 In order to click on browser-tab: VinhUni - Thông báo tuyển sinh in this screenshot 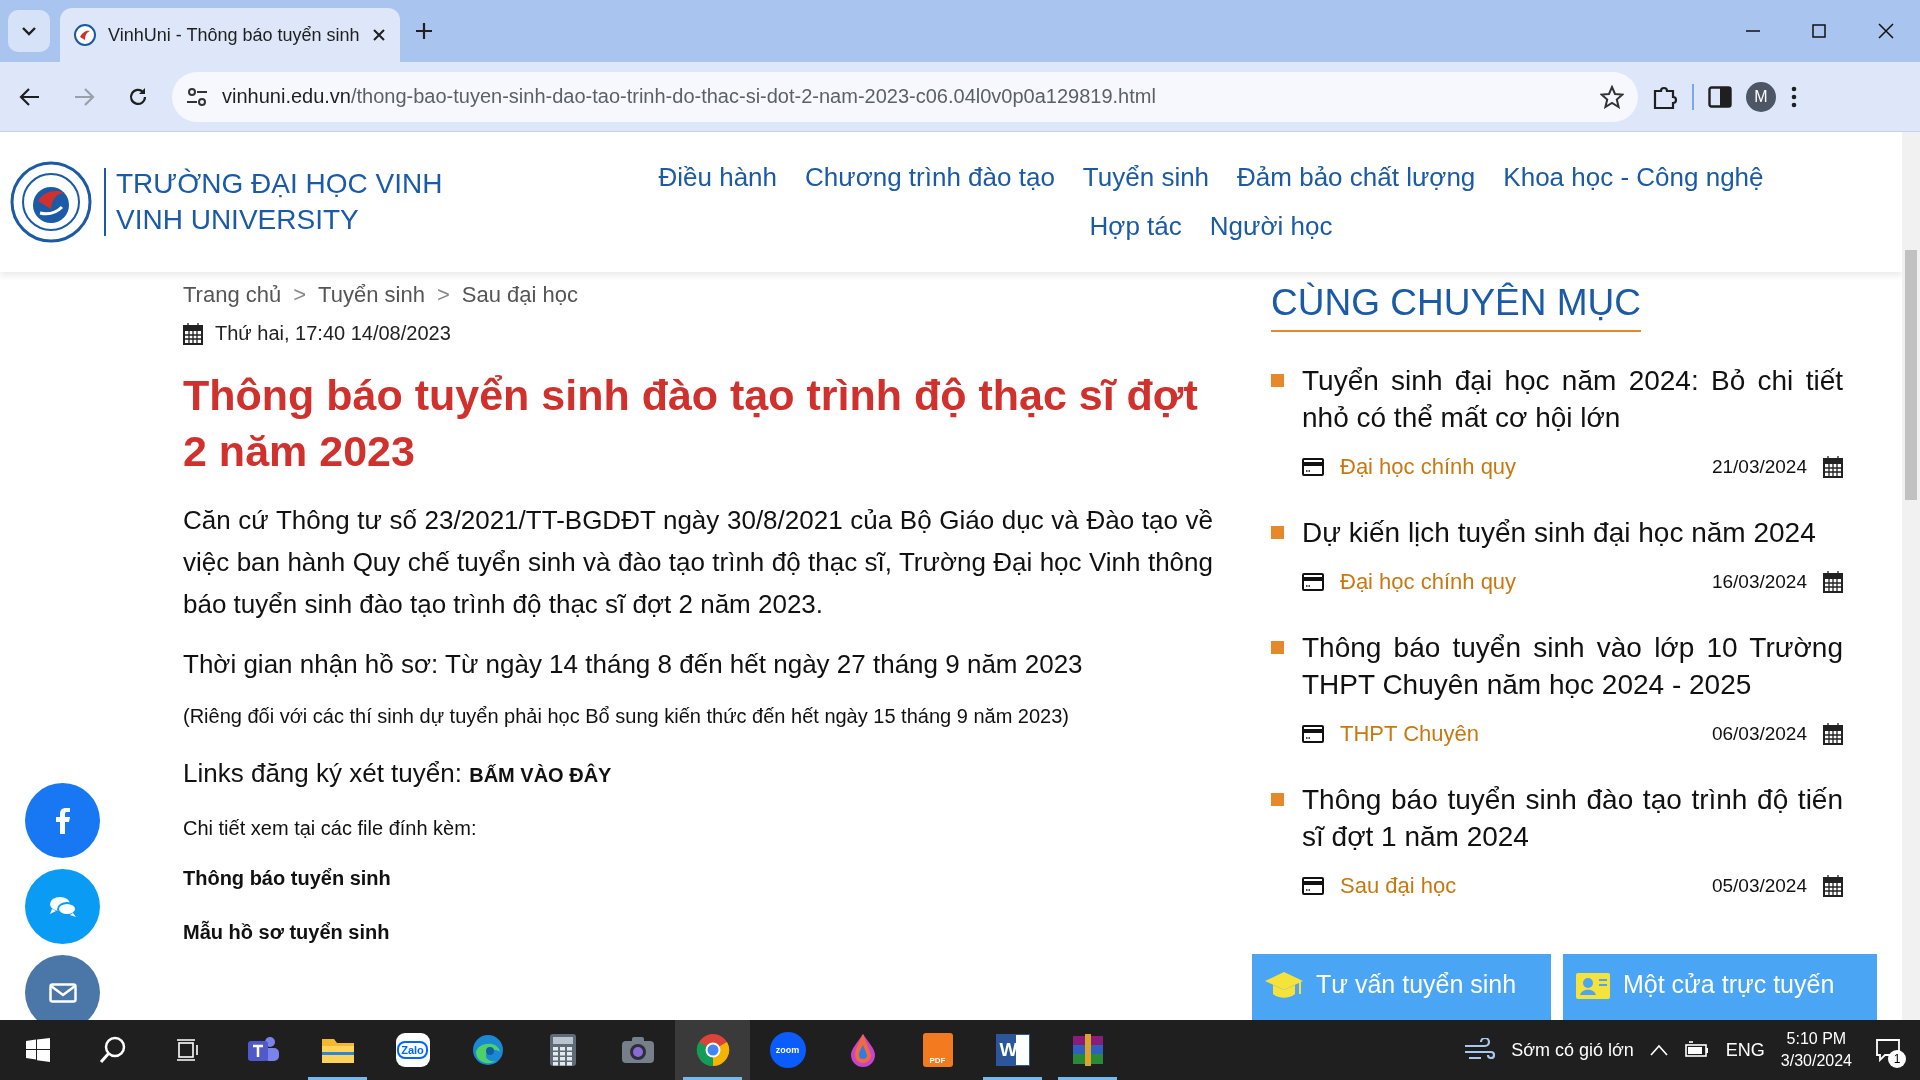, I will do `click(230, 35)`.